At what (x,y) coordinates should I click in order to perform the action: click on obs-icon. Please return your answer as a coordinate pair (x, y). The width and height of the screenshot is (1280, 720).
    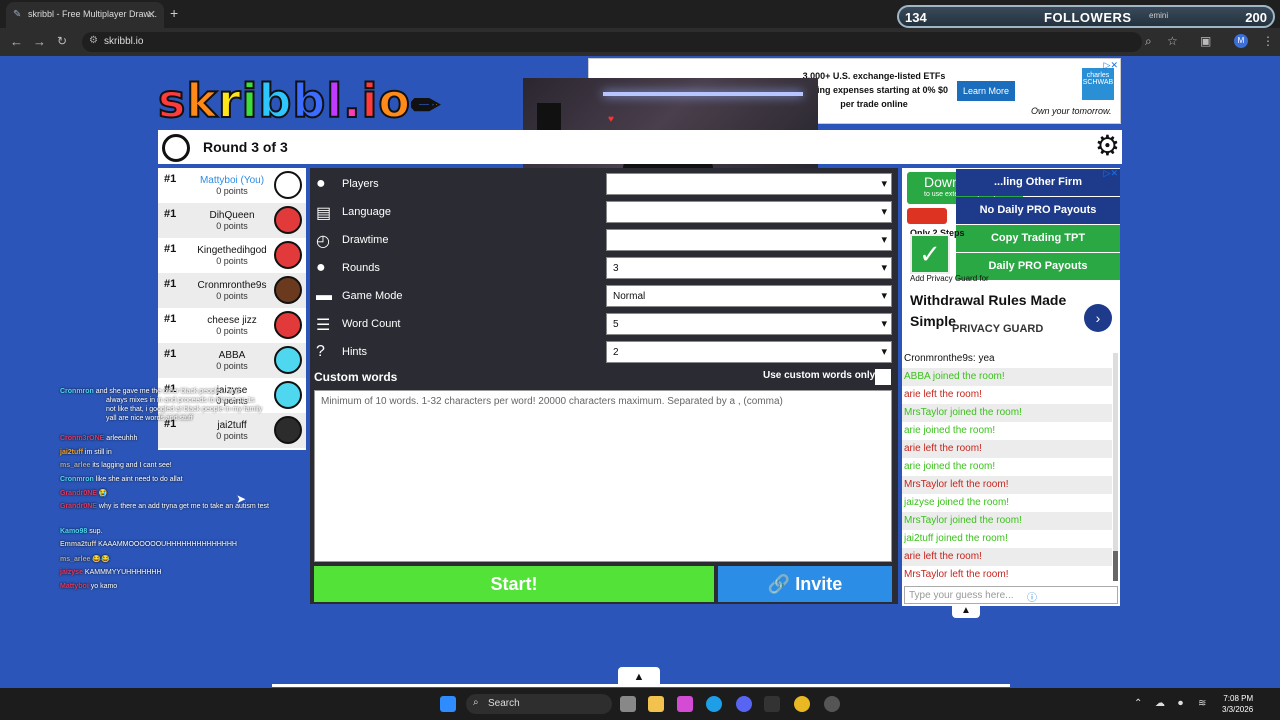
    Looking at the image, I should click on (772, 704).